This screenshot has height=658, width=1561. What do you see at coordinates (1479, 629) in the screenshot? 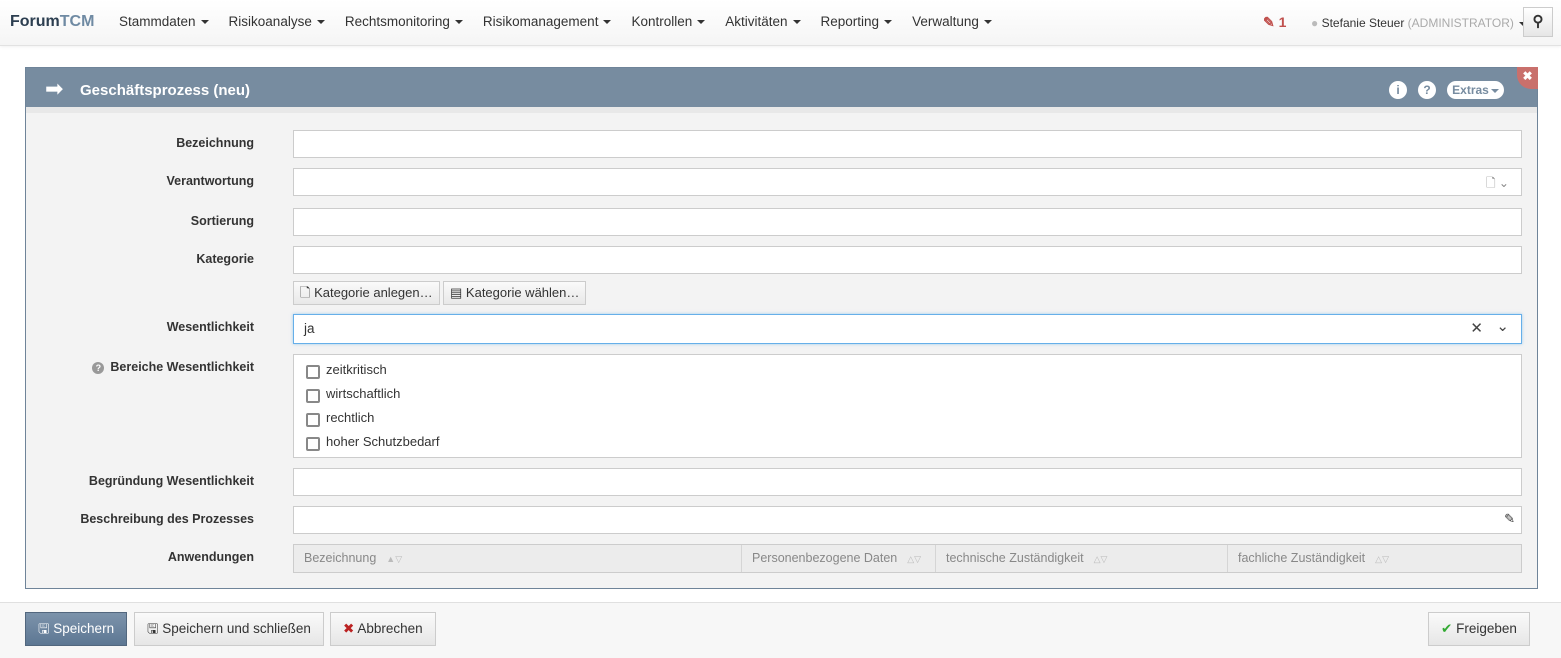
I see `release-button: ✔ Freigeben` at bounding box center [1479, 629].